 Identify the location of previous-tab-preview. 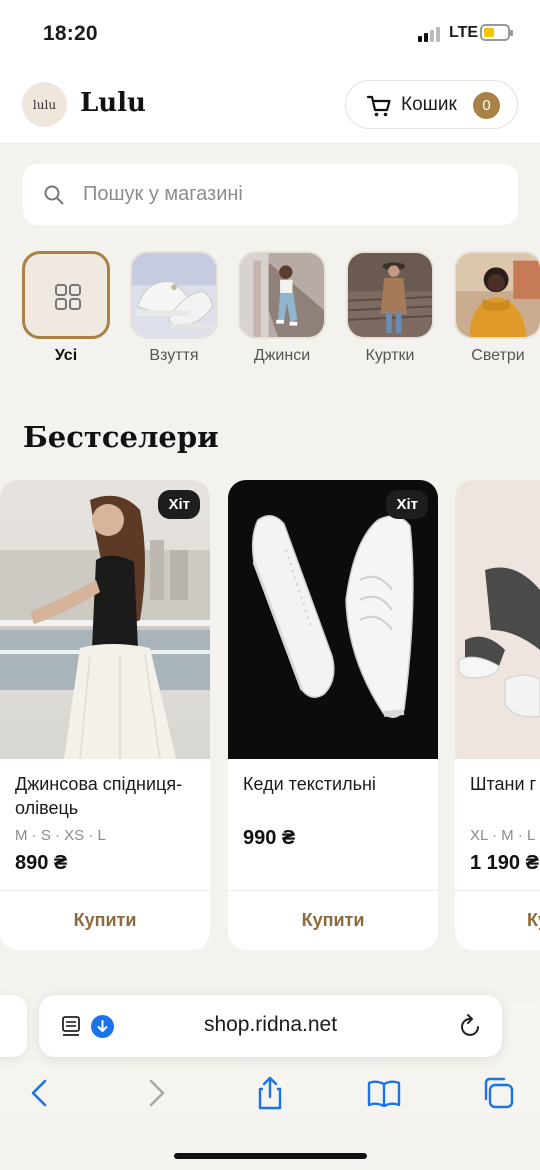
(13, 1026).